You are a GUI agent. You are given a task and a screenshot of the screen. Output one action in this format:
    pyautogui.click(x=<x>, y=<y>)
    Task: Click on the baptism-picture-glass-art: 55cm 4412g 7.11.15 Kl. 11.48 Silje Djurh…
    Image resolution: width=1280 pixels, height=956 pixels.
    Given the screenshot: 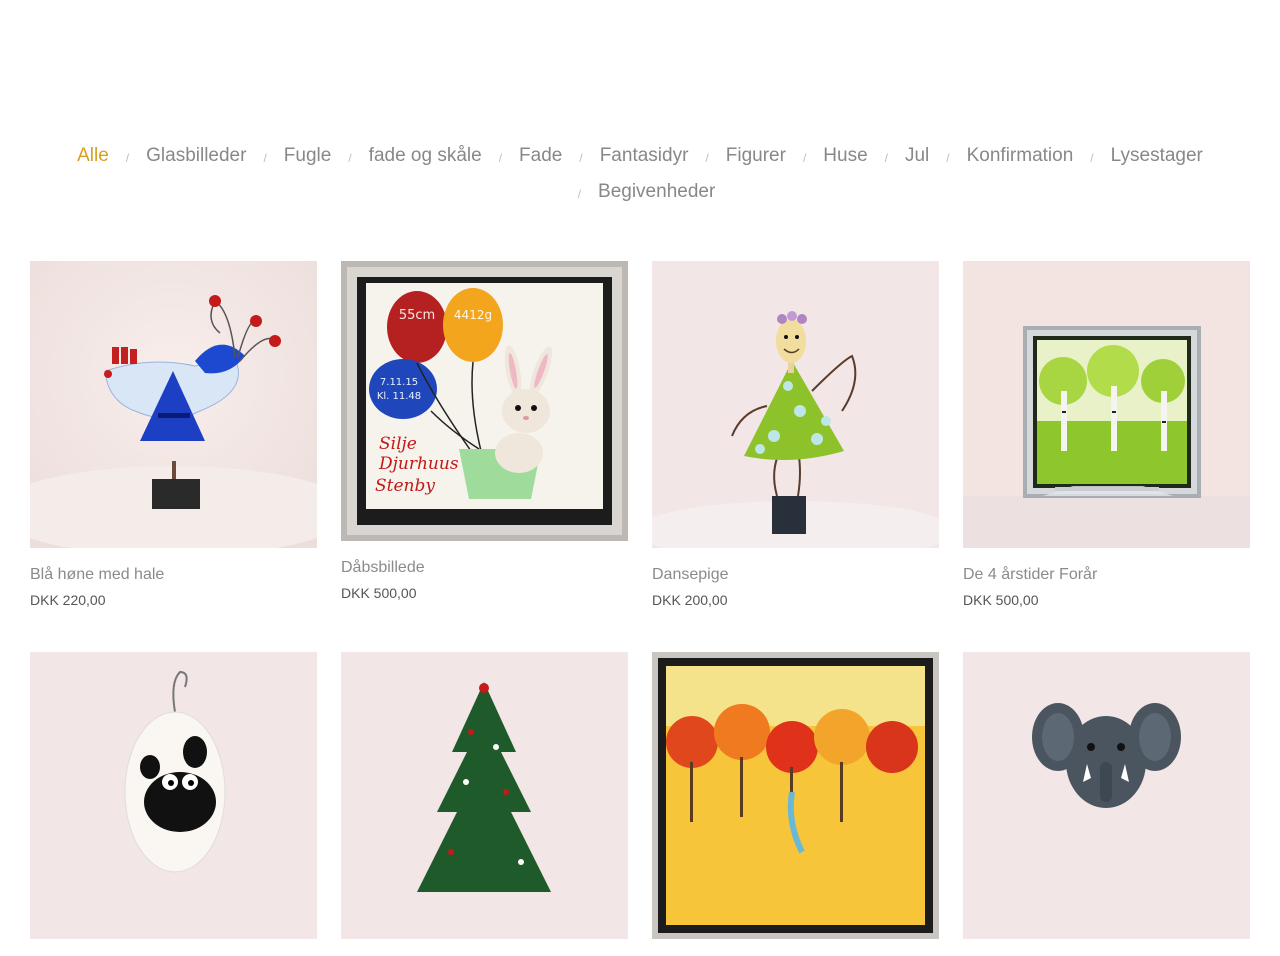 What is the action you would take?
    pyautogui.click(x=484, y=401)
    